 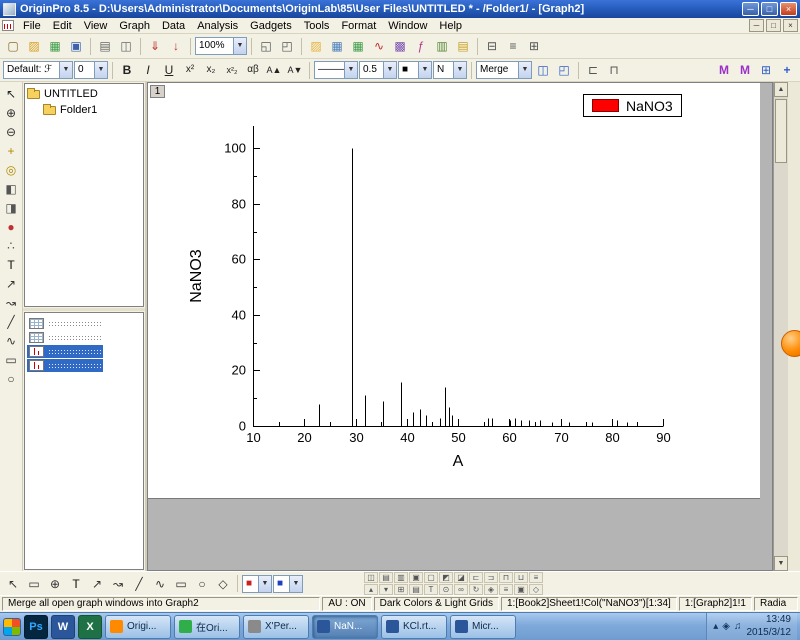 I want to click on copy-format-button: ▤, so click(x=386, y=577).